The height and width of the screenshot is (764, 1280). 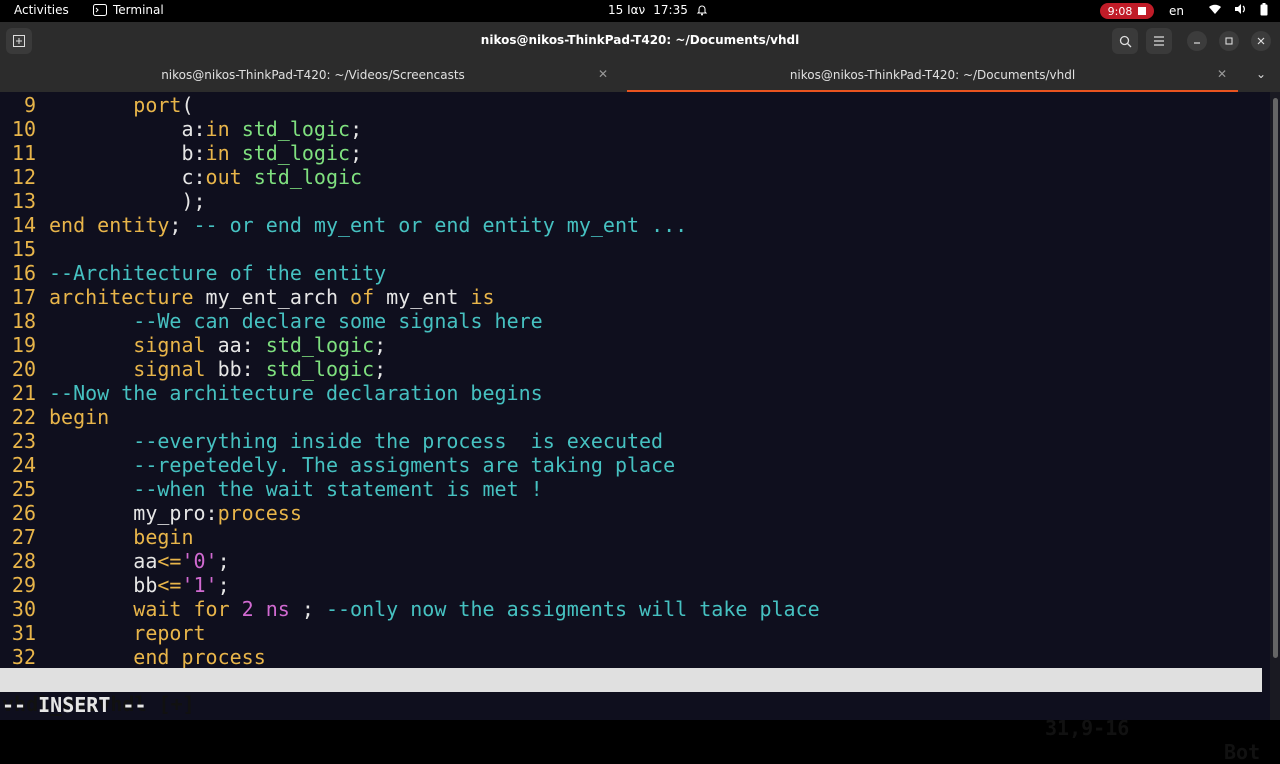 I want to click on code-line: 26 my_pro:process, so click(x=151, y=513).